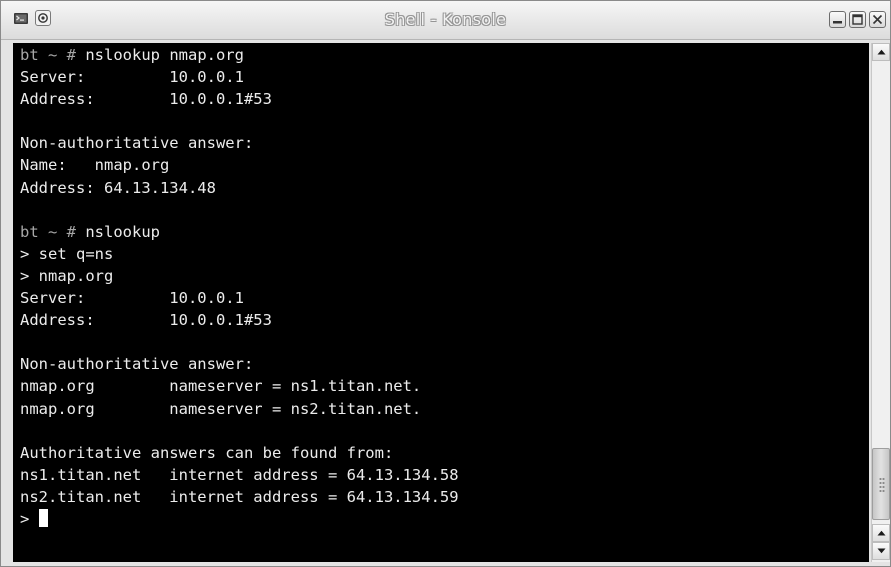 The image size is (891, 567). What do you see at coordinates (95, 165) in the screenshot?
I see `terminal-line-text: Name: nmap.org` at bounding box center [95, 165].